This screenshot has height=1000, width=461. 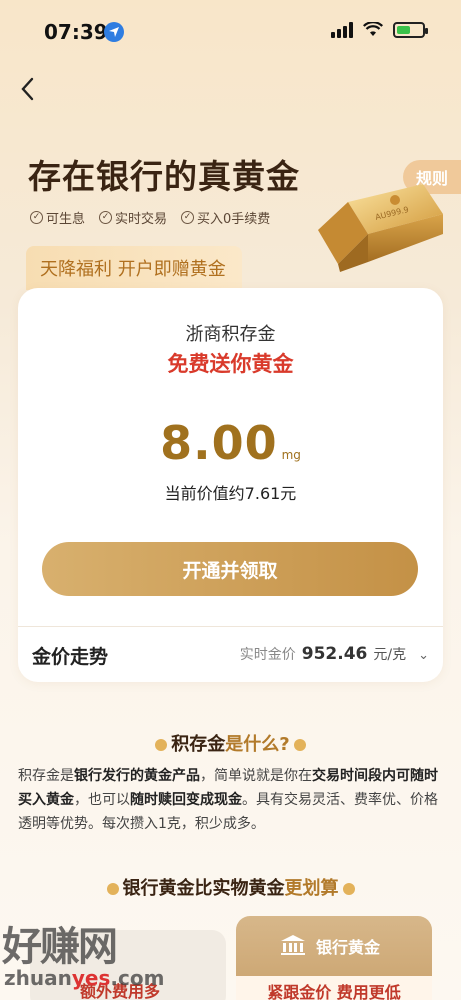 What do you see at coordinates (267, 655) in the screenshot?
I see `price-label: 实时金价` at bounding box center [267, 655].